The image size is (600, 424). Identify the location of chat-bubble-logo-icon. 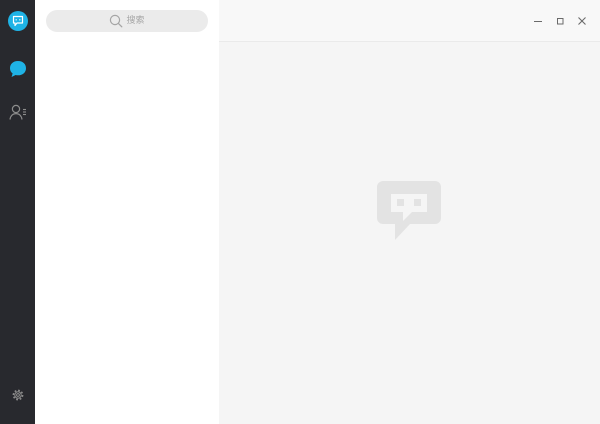
(18, 21).